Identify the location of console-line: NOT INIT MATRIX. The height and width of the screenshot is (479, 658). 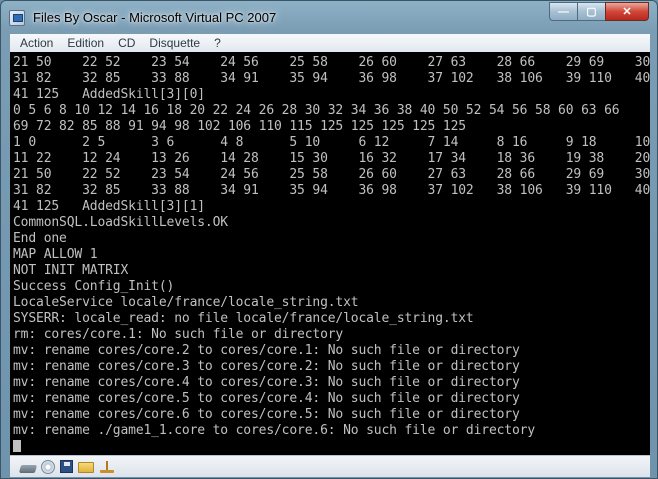
(71, 270).